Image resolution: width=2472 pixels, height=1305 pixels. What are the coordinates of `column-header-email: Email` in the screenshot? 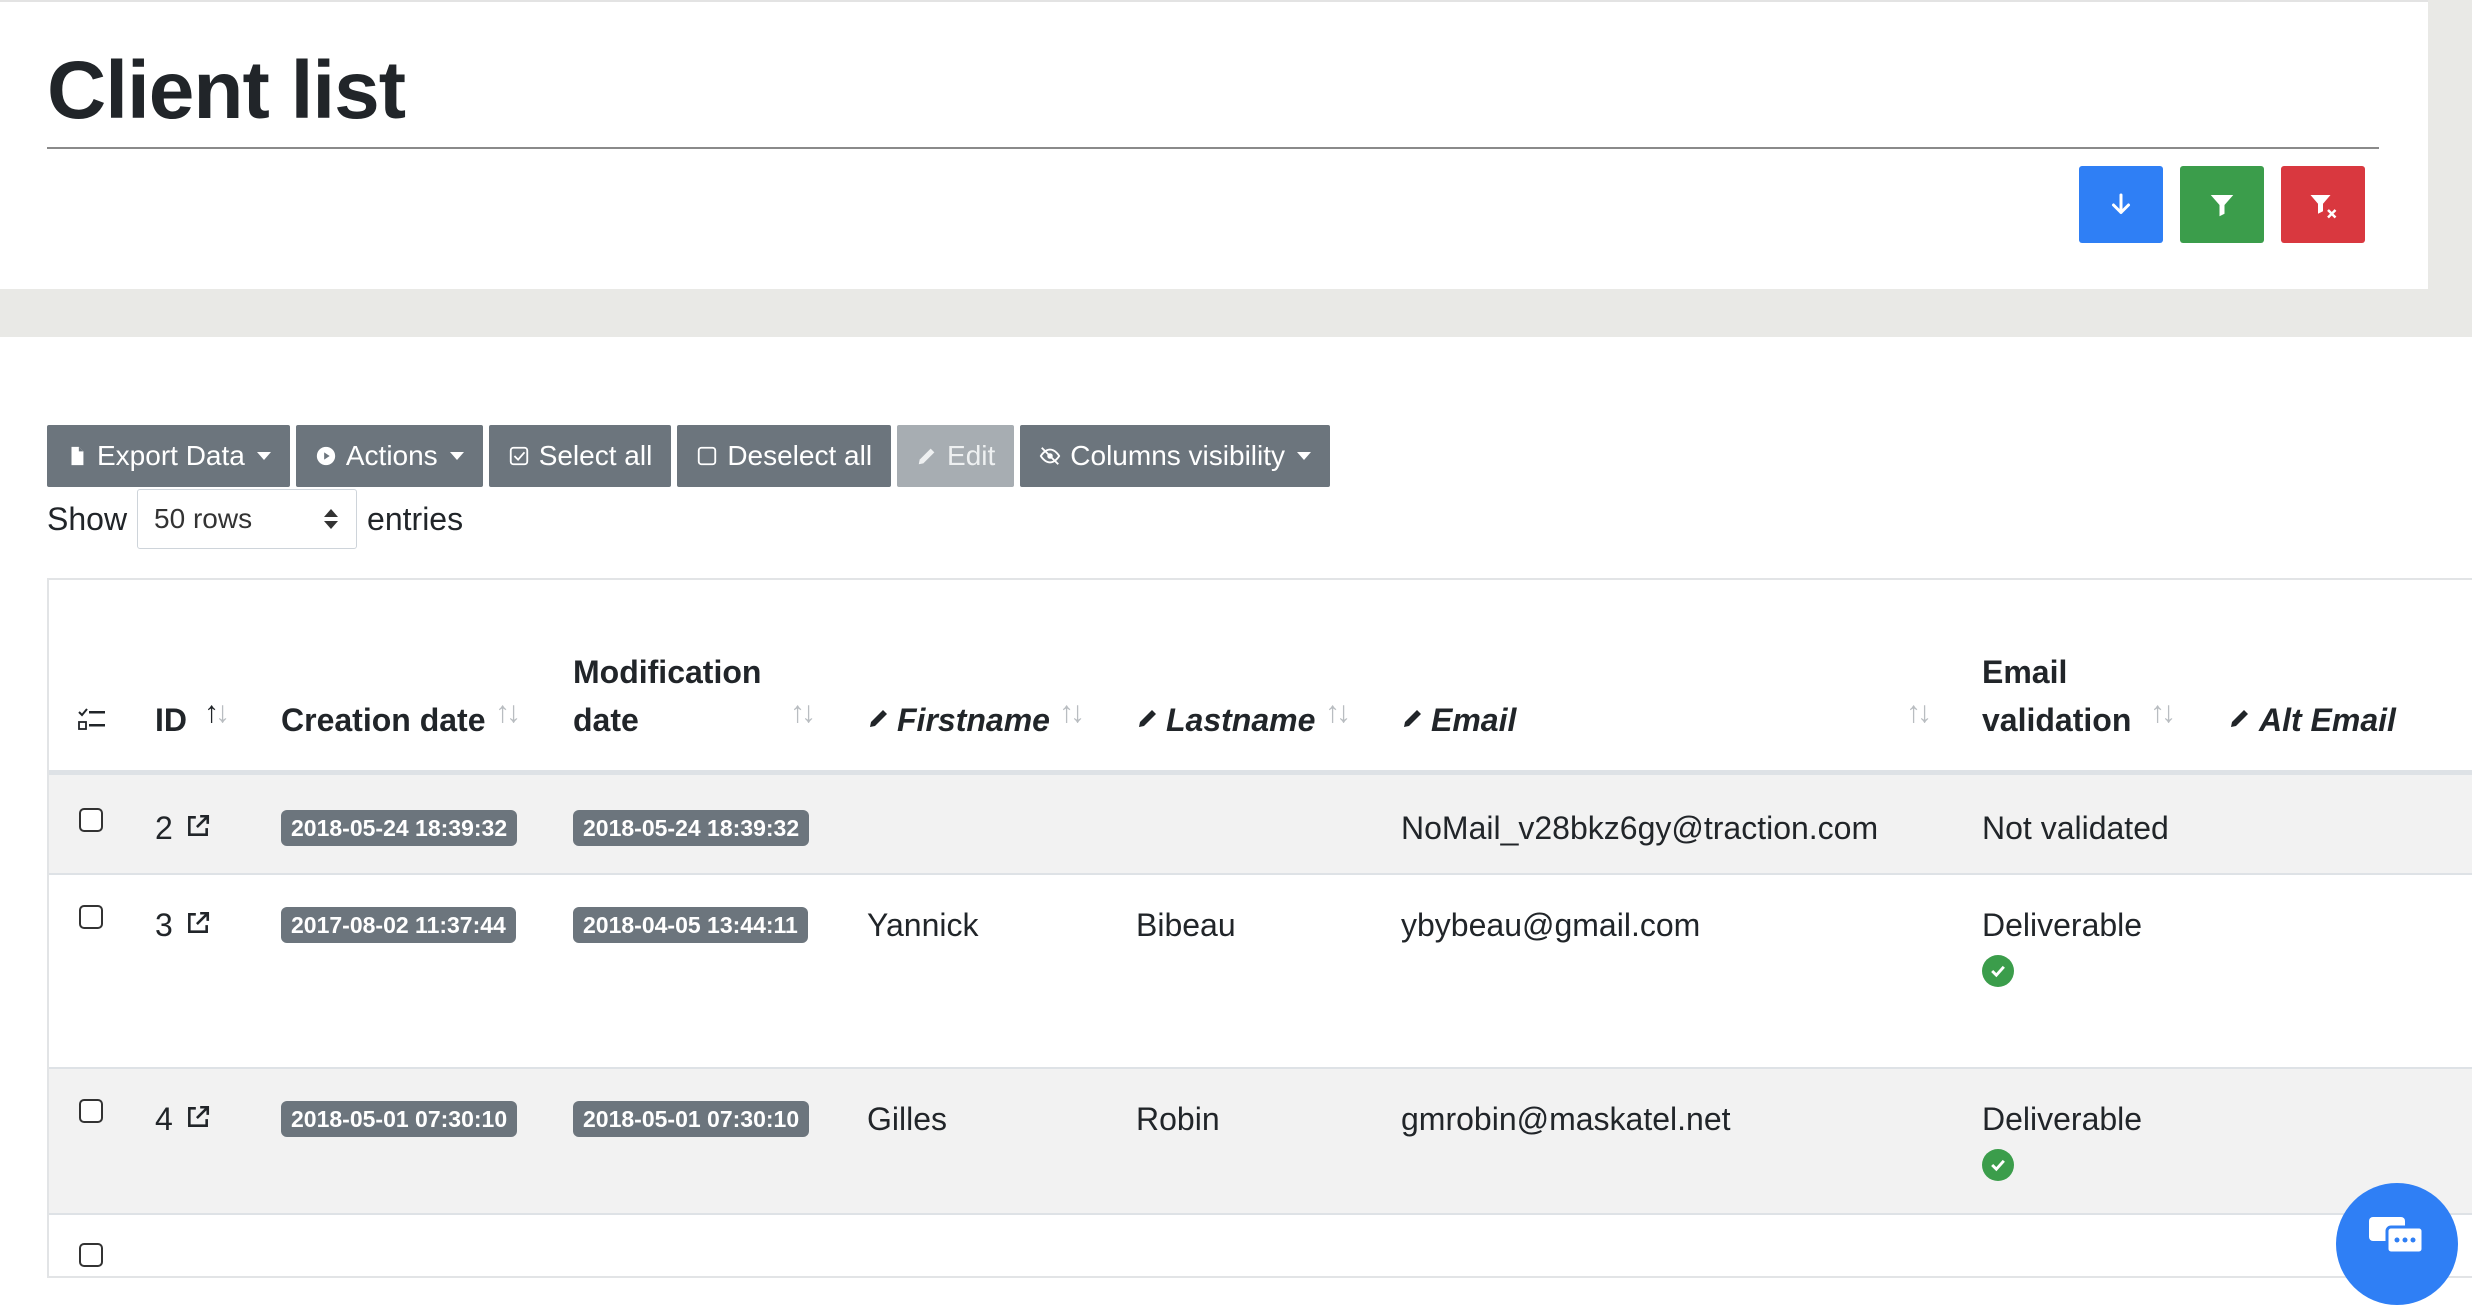 It's located at (1473, 720).